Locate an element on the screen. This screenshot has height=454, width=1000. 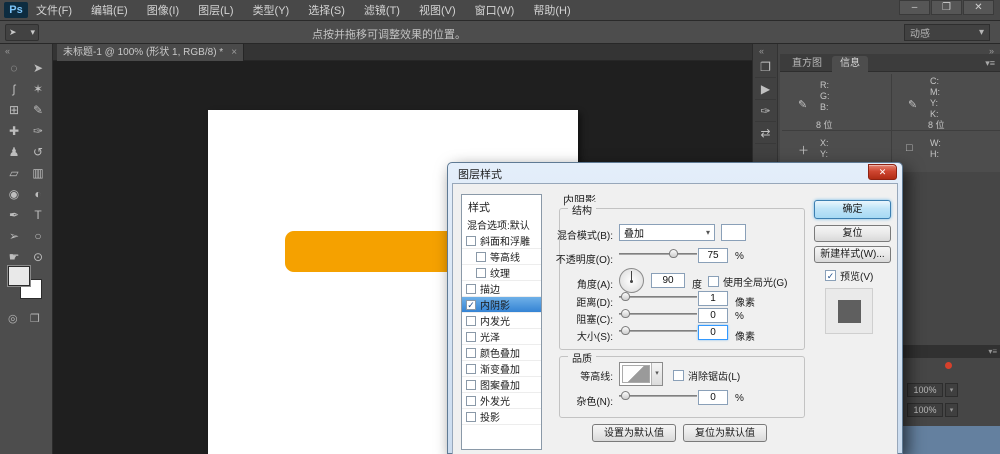
size-slider is located at coordinates (658, 330).